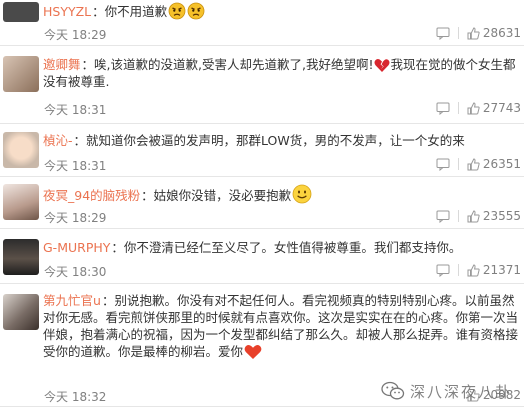 This screenshot has height=407, width=524. Describe the element at coordinates (91, 195) in the screenshot. I see `comment-username: 夜冥_94的脑残粉` at that location.